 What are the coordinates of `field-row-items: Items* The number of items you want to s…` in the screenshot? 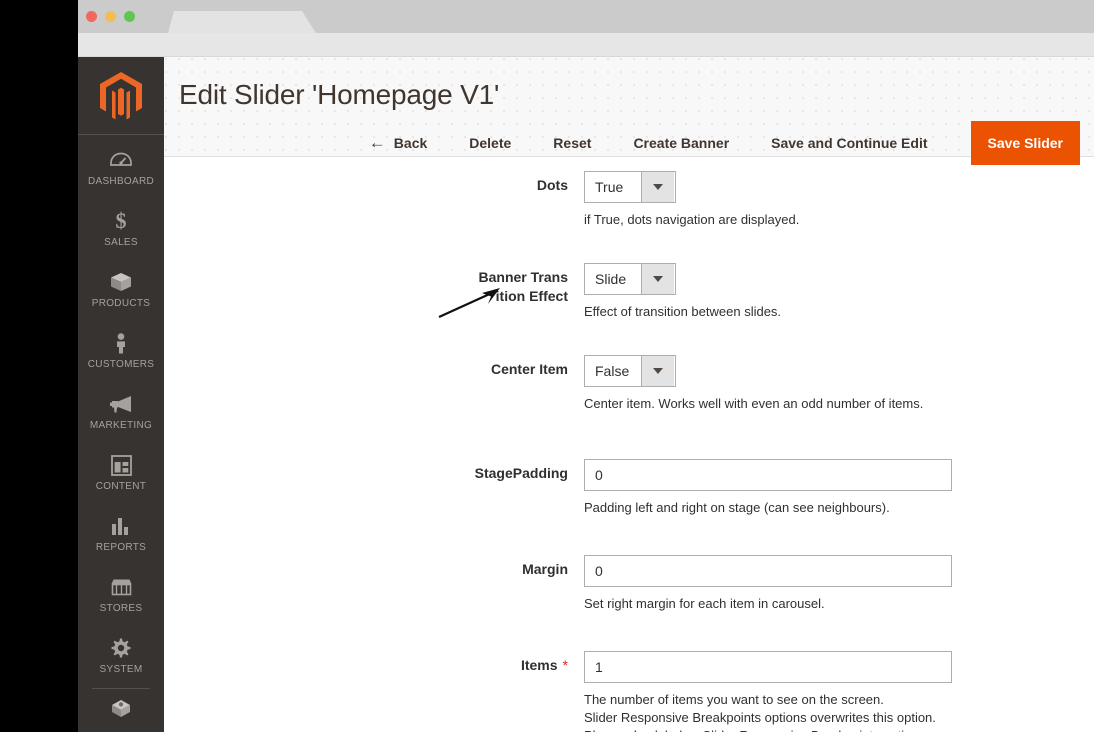 It's located at (629, 689).